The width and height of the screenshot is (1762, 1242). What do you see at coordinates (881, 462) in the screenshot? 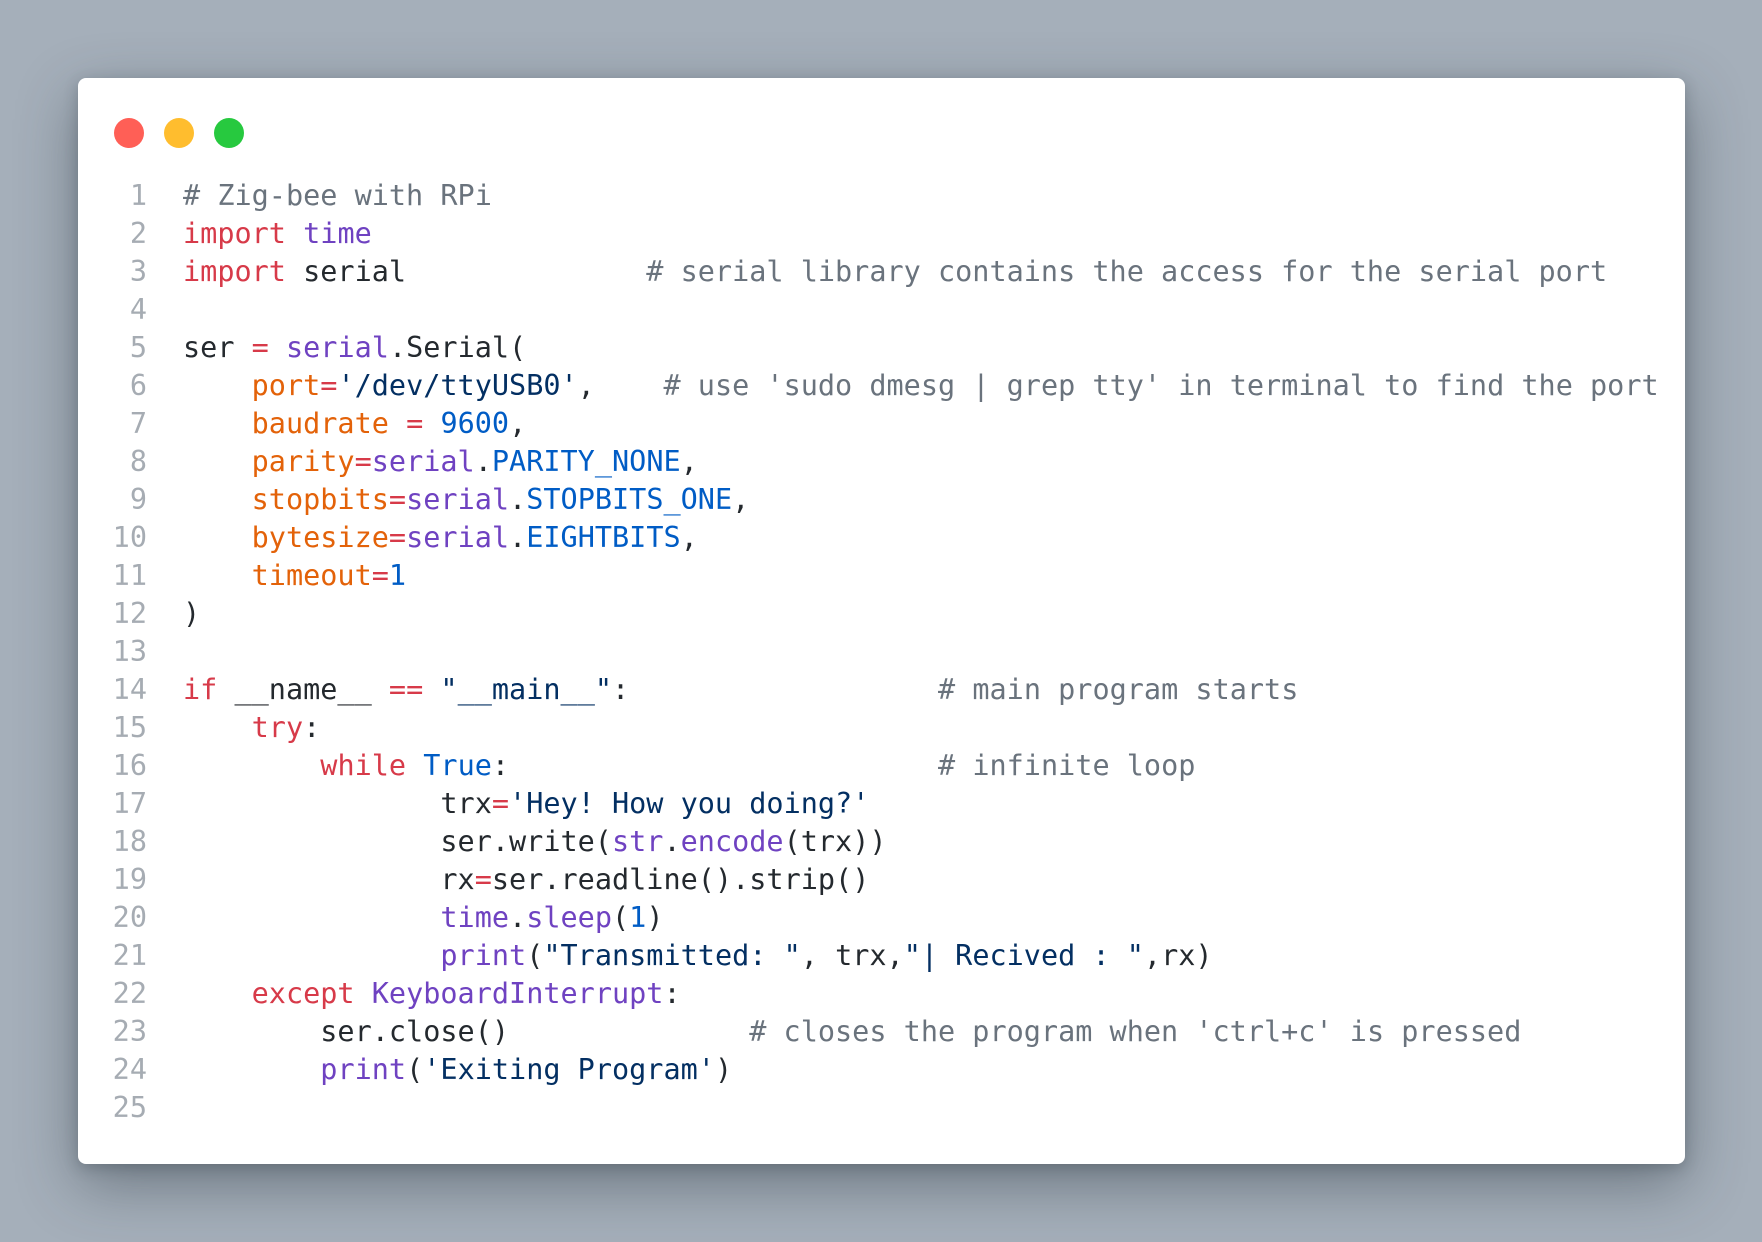
I see `code-line: 8 parity=serial.PARITY_NONE,` at bounding box center [881, 462].